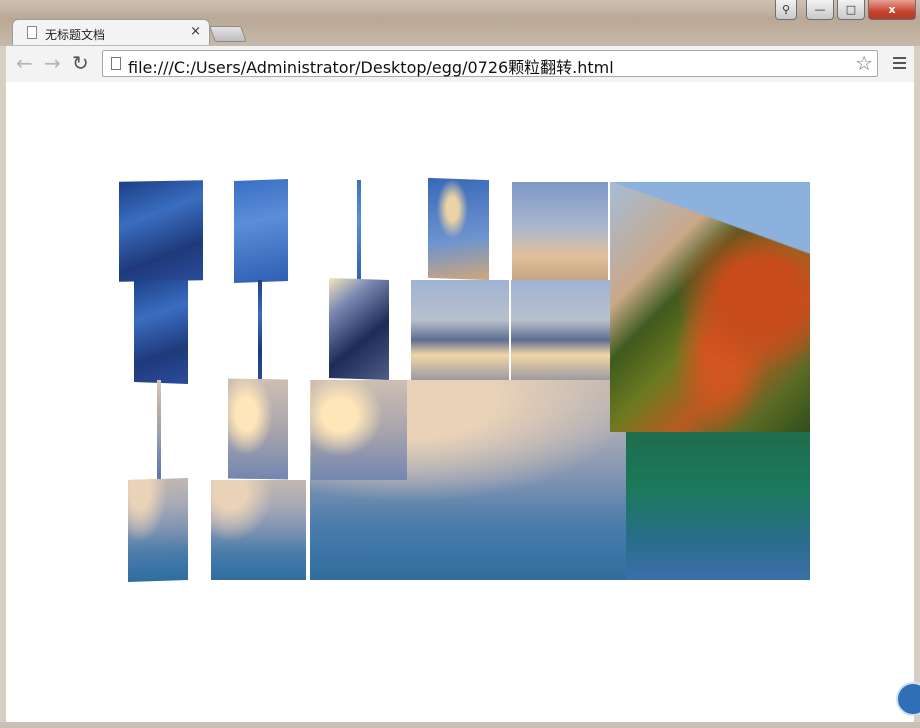  Describe the element at coordinates (820, 10) in the screenshot. I see `minimize-button: —` at that location.